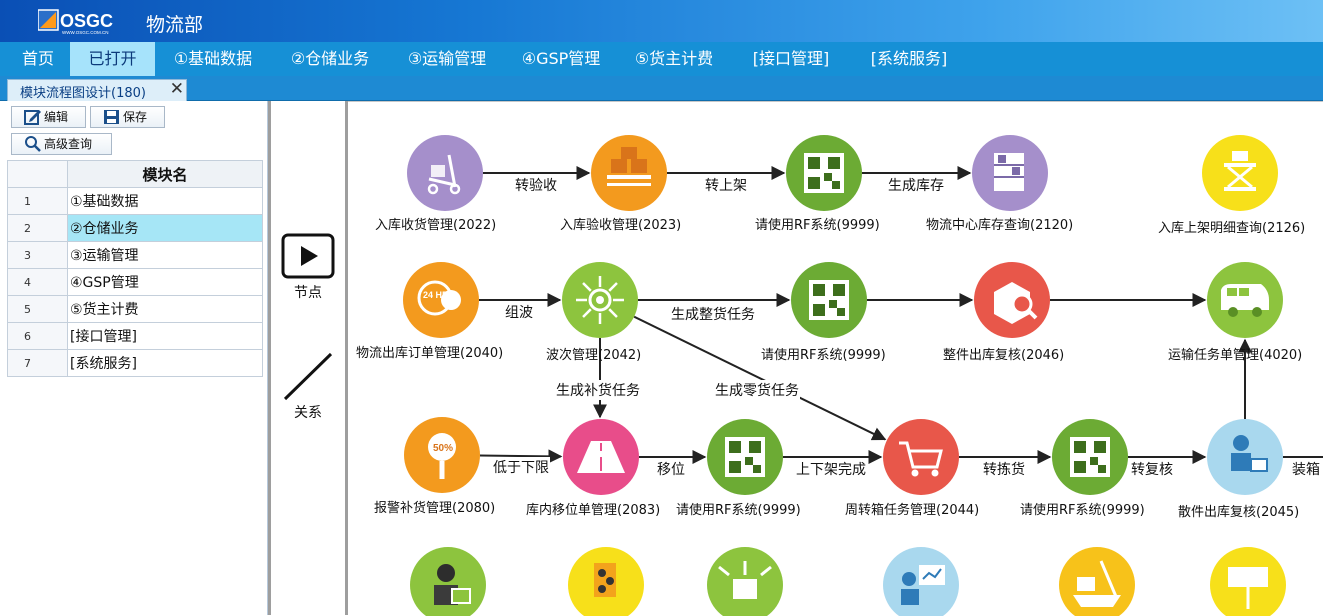 The height and width of the screenshot is (616, 1323). I want to click on department-title: 物流部, so click(175, 25).